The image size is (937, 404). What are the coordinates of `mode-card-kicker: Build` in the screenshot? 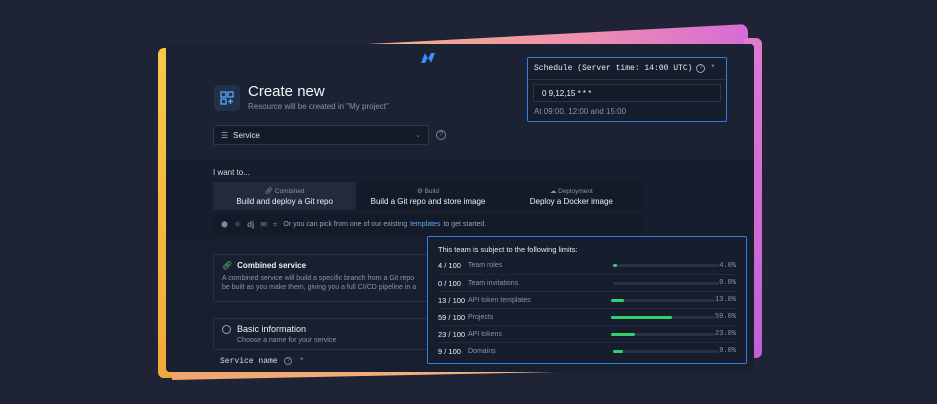 It's located at (432, 191).